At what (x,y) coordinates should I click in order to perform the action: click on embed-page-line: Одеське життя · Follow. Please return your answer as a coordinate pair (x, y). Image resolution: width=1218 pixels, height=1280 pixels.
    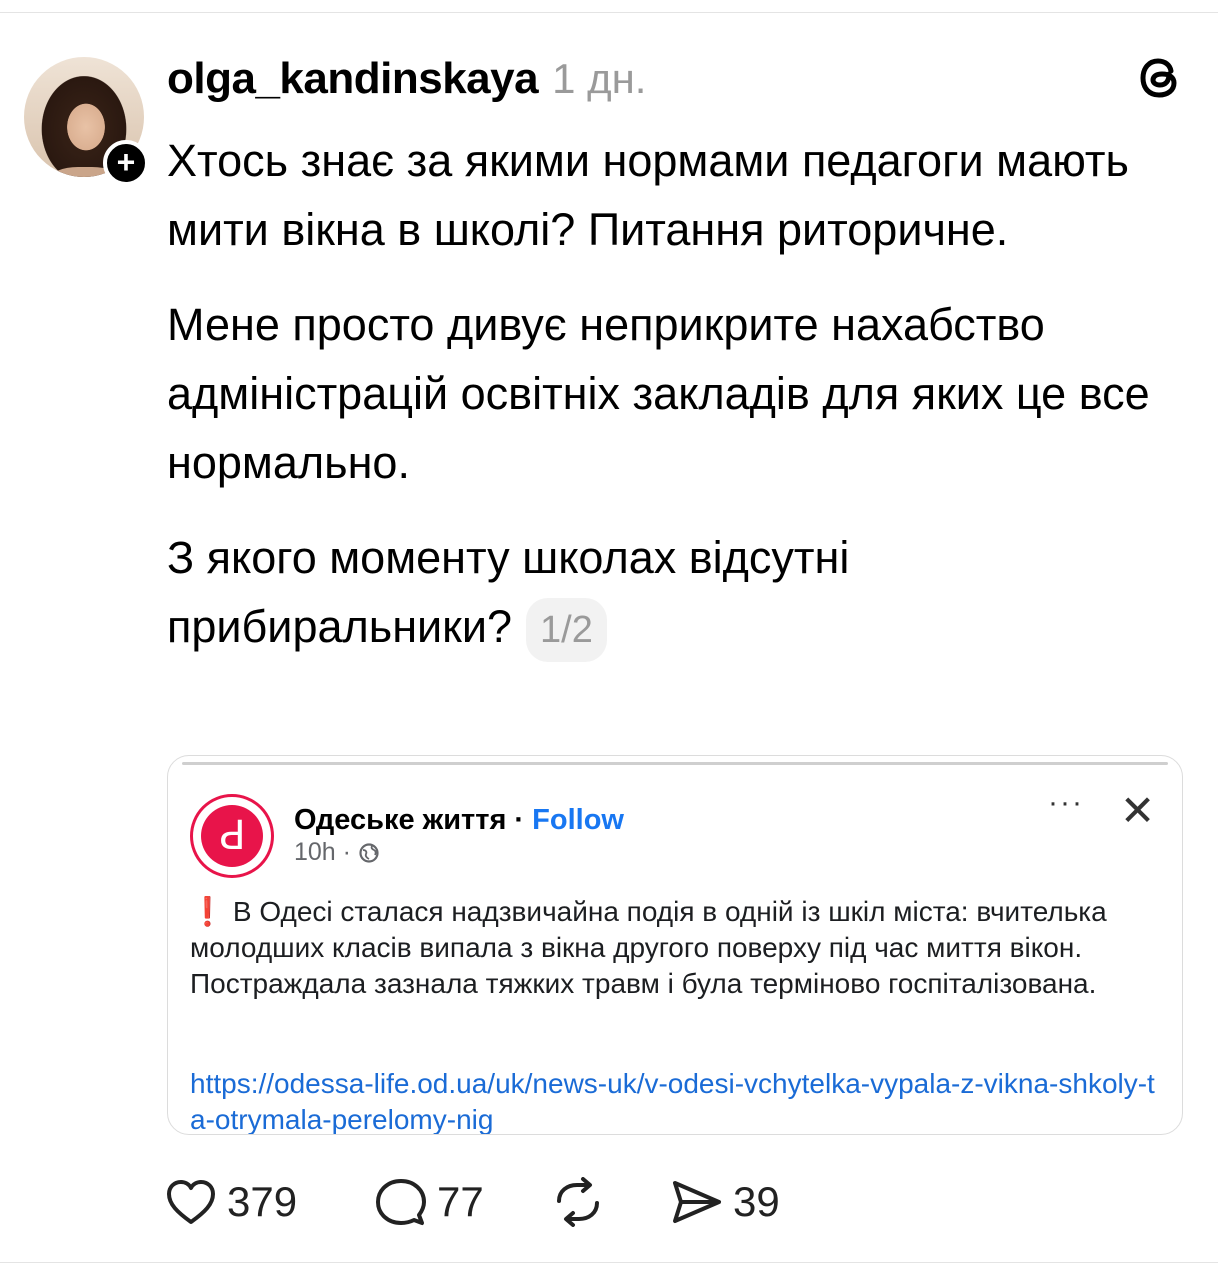
    Looking at the image, I should click on (459, 820).